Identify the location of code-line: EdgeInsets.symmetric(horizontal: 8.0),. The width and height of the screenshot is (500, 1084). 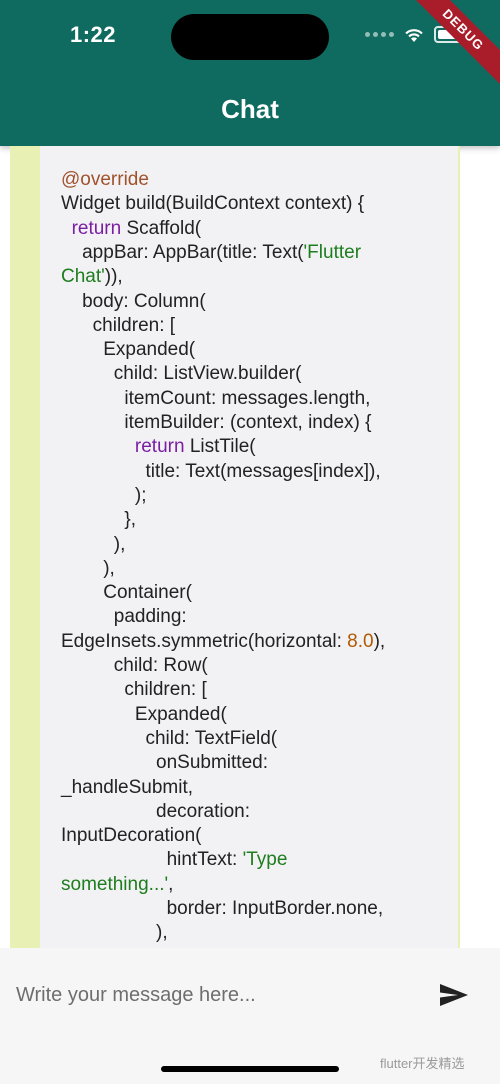
(223, 642).